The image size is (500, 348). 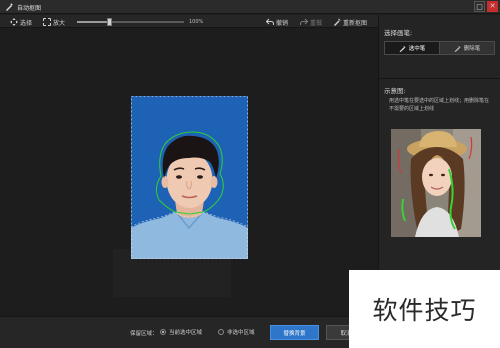 I want to click on example-image, so click(x=436, y=183).